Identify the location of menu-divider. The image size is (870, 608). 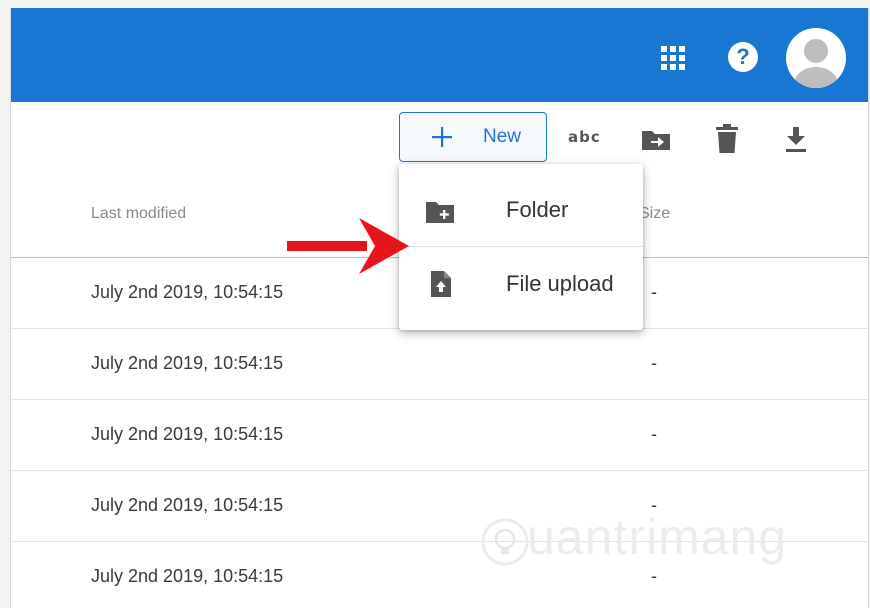
(521, 246).